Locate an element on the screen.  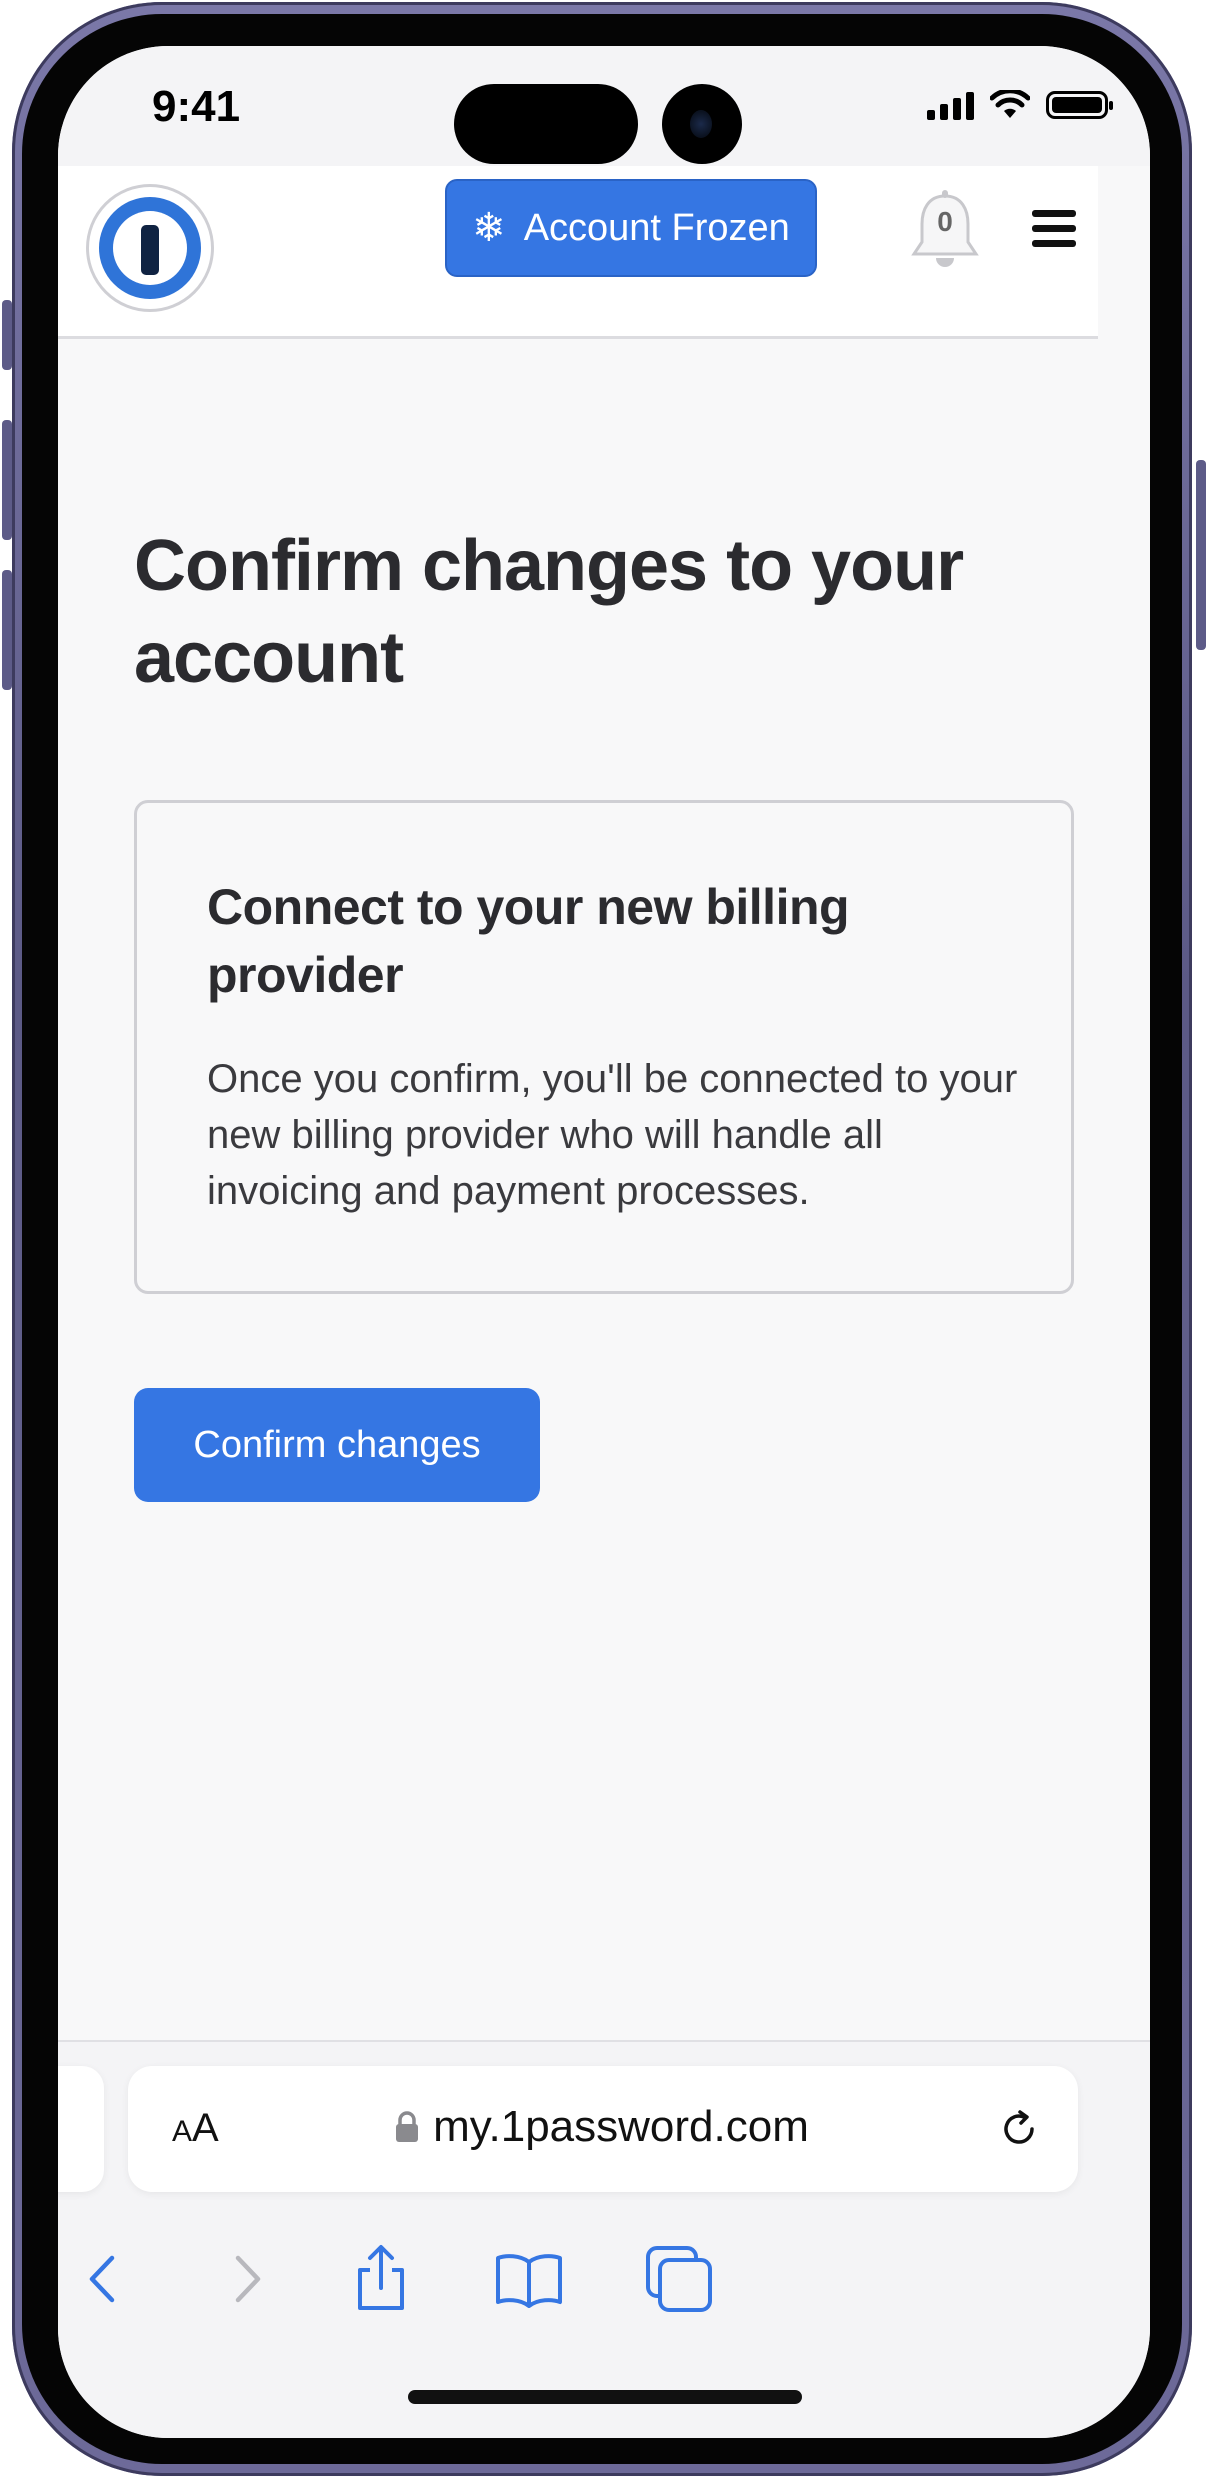
previous-tab-preview is located at coordinates (81, 2129).